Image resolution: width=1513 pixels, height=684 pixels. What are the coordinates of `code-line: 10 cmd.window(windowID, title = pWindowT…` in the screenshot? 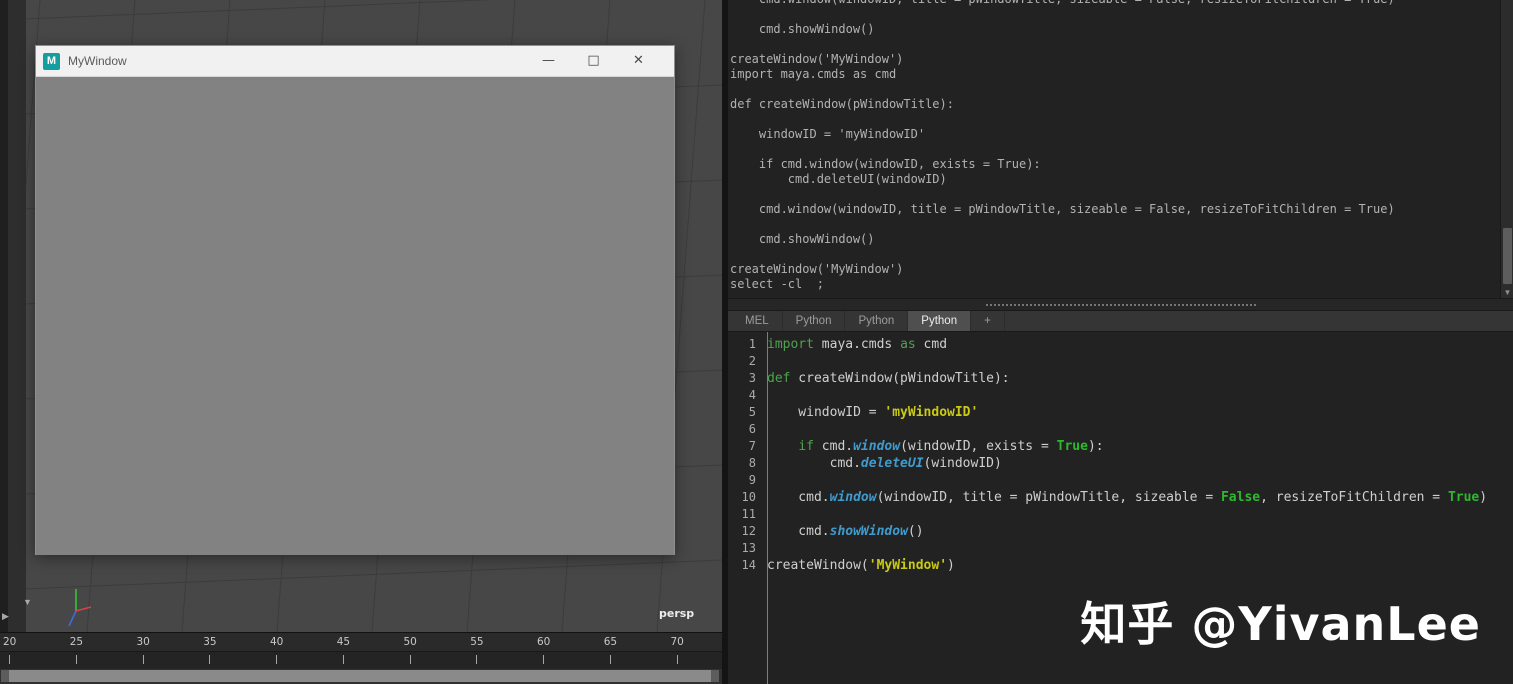 It's located at (1120, 497).